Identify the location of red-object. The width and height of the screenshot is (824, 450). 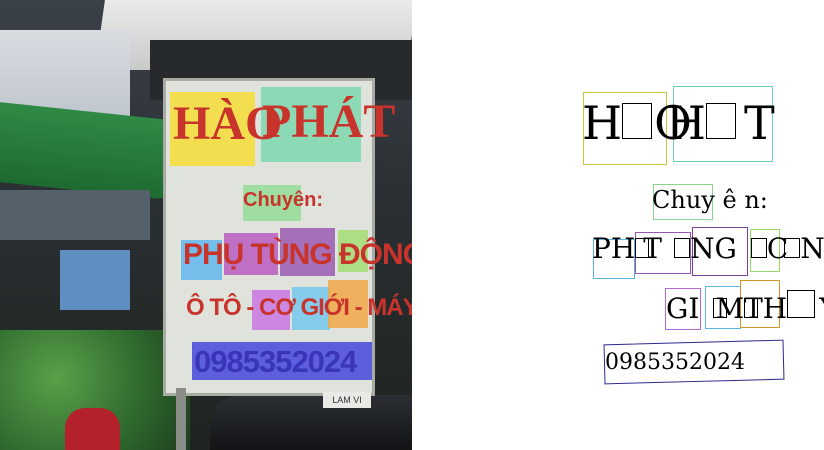
(92, 429).